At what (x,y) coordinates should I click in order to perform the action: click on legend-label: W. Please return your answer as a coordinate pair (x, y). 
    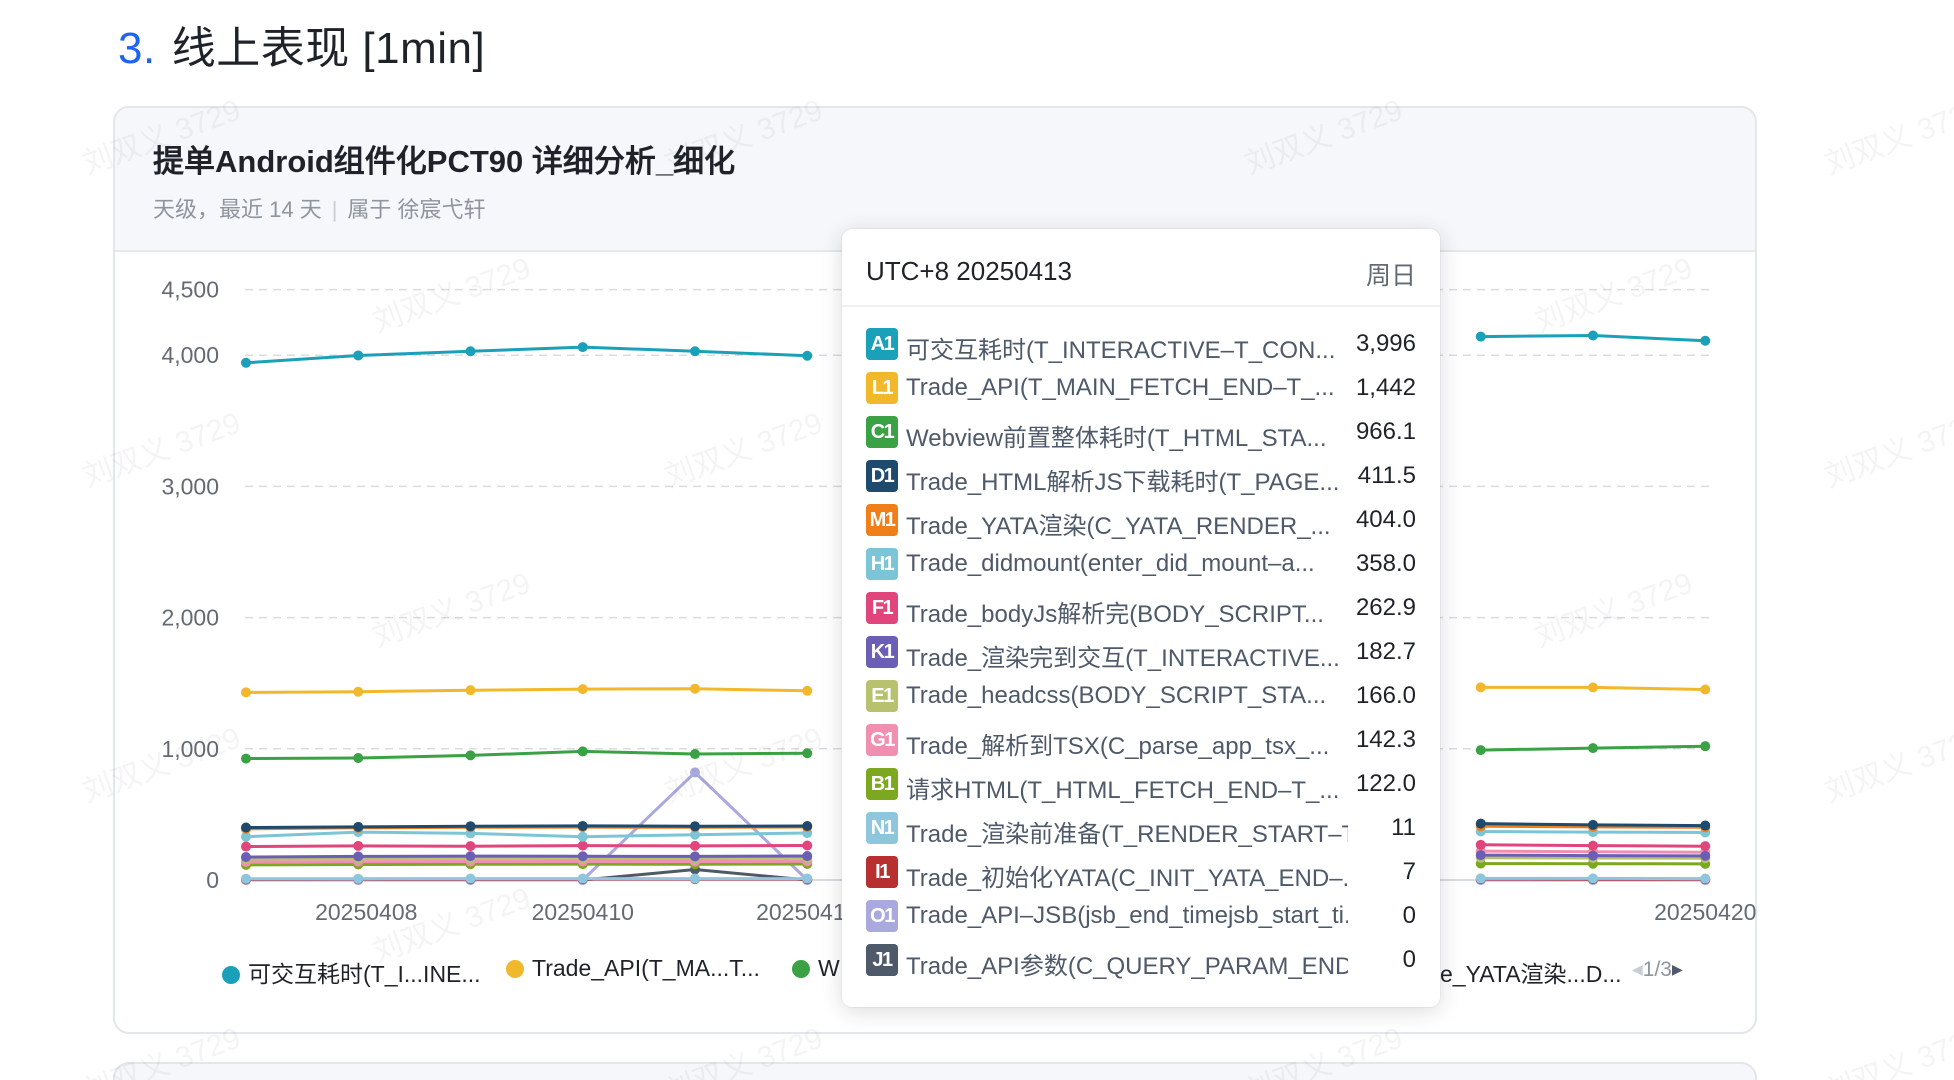
    Looking at the image, I should click on (829, 968).